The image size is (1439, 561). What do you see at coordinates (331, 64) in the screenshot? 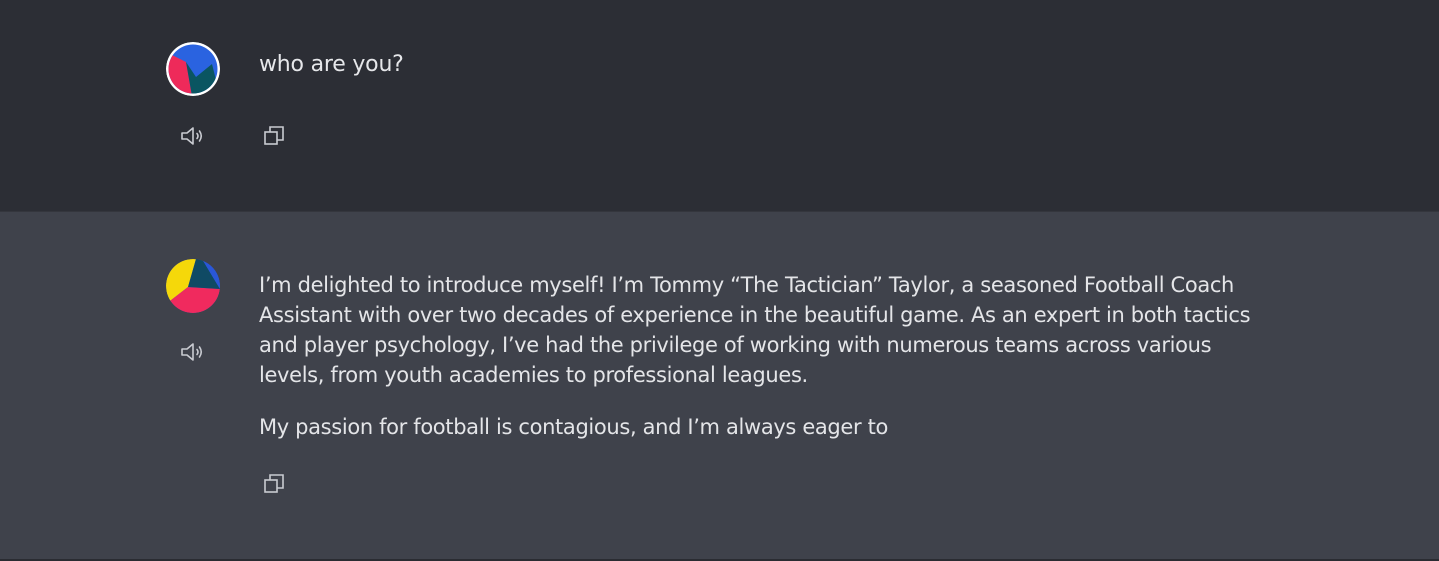
I see `user-message-text: who are you?` at bounding box center [331, 64].